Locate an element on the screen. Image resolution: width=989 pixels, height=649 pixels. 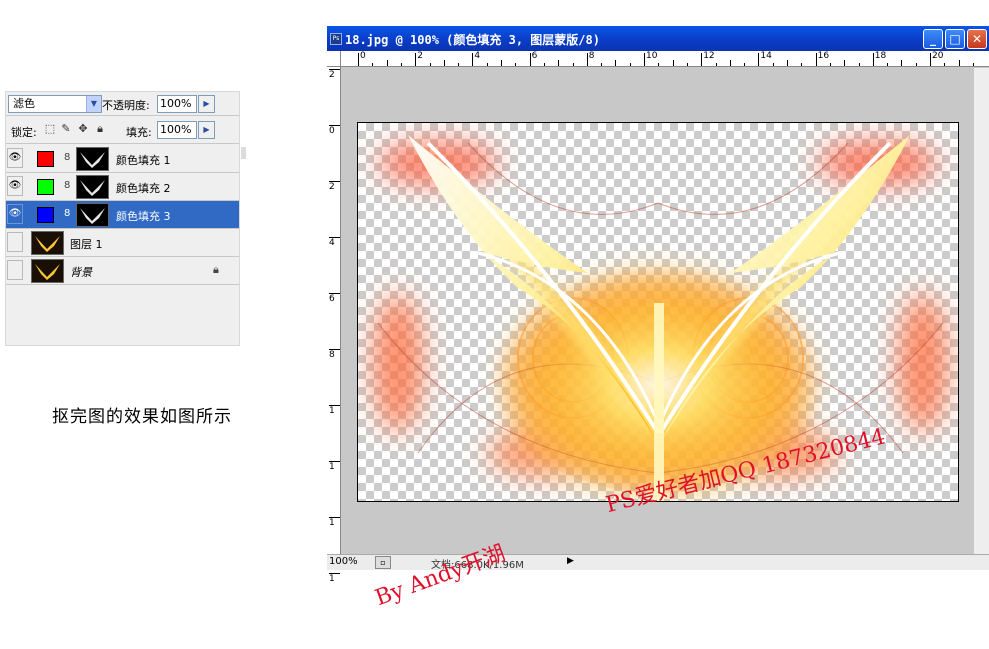
transparent-lock-icon: ⬚ is located at coordinates (50, 129).